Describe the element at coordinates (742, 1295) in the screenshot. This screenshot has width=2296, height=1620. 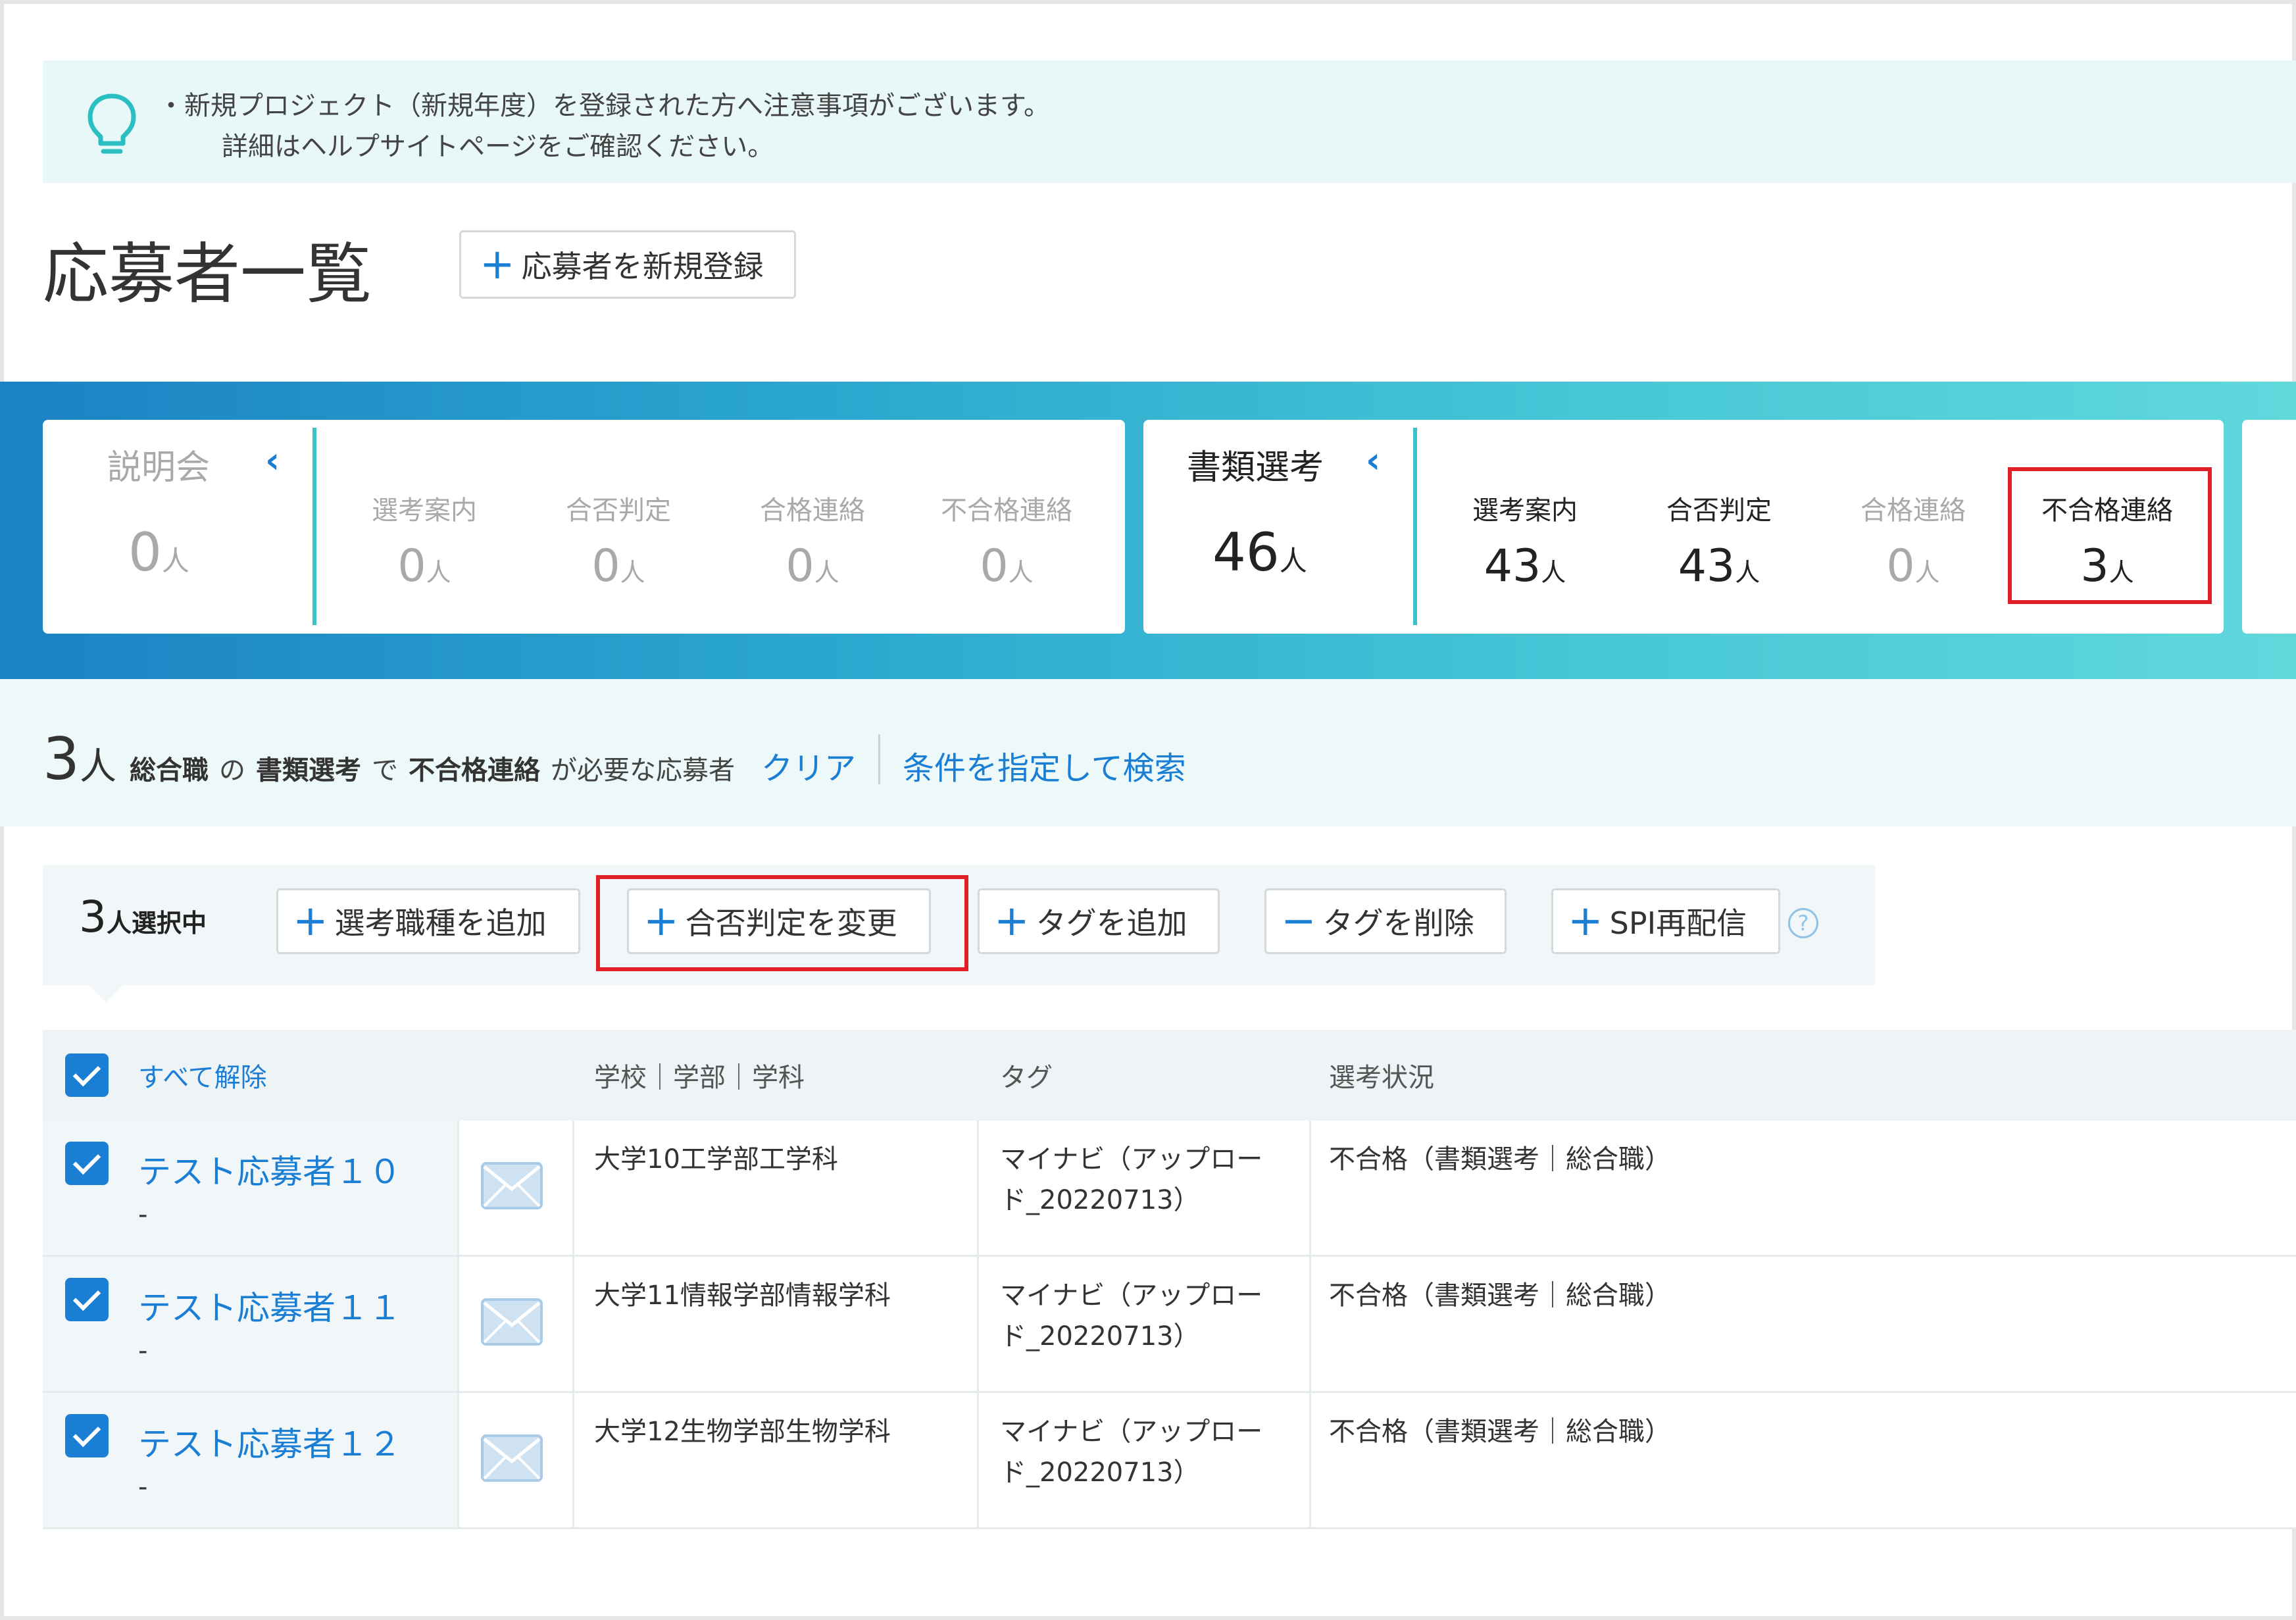
I see `school-cell: 大学11情報学部情報学科` at that location.